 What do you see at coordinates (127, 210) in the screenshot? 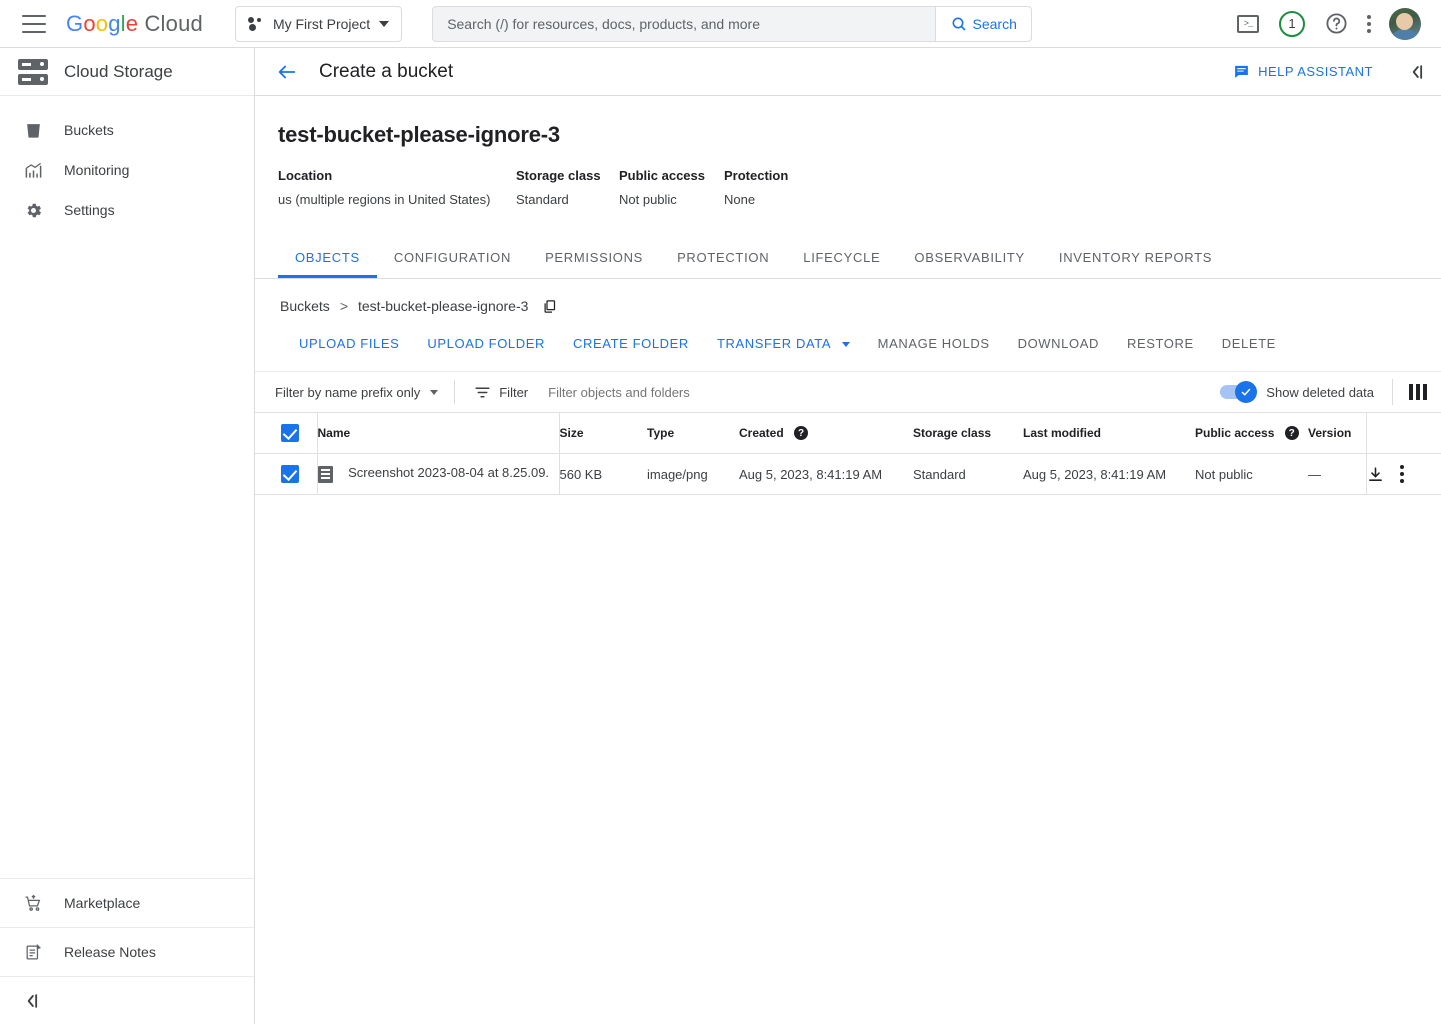
I see `sidebar-item-settings: Settings` at bounding box center [127, 210].